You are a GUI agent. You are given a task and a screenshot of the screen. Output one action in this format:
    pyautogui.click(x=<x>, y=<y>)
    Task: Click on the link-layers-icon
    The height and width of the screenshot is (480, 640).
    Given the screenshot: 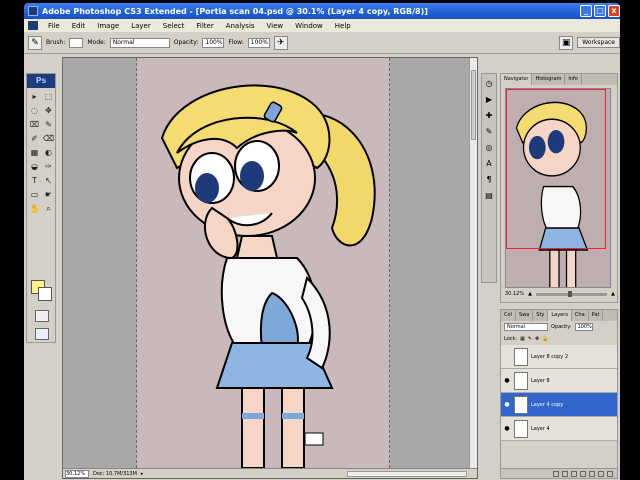 What is the action you would take?
    pyautogui.click(x=556, y=473)
    